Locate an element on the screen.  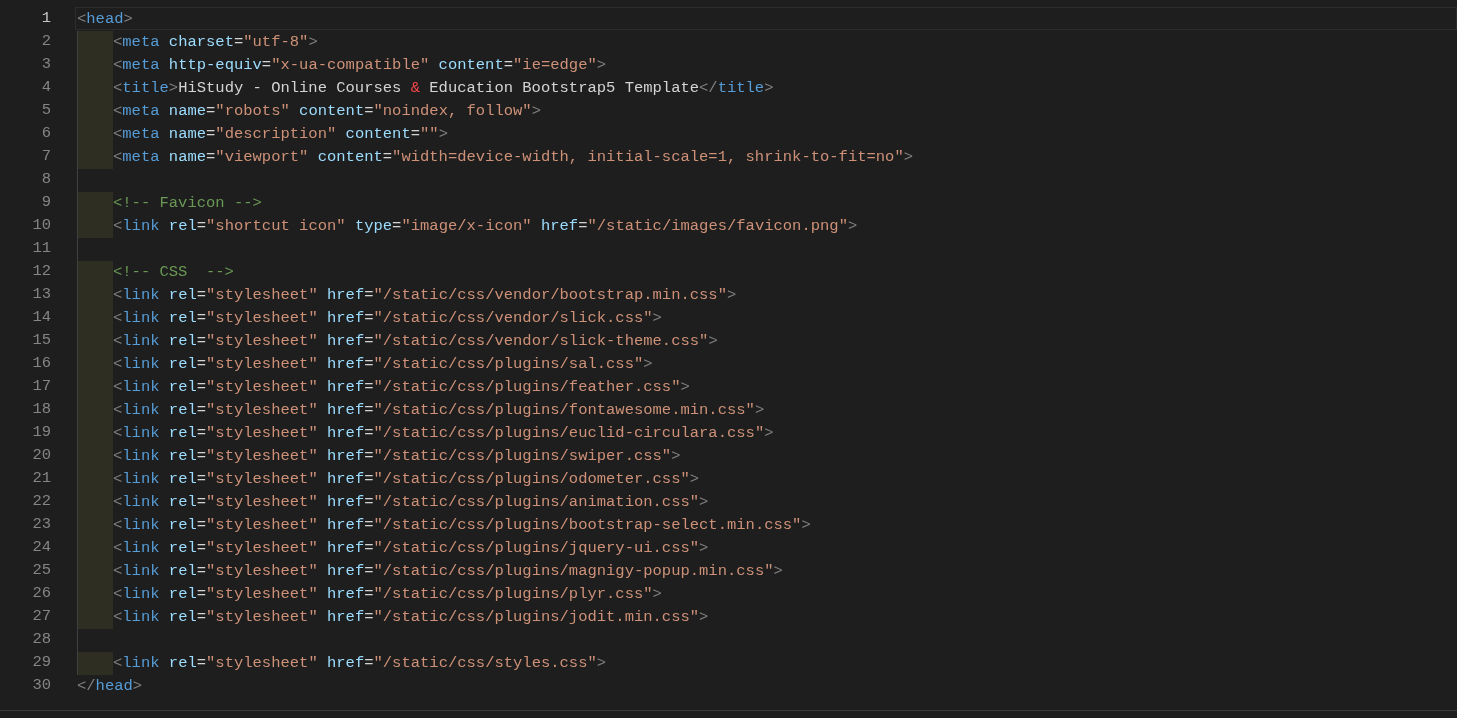
line-number: 16 is located at coordinates (41, 363).